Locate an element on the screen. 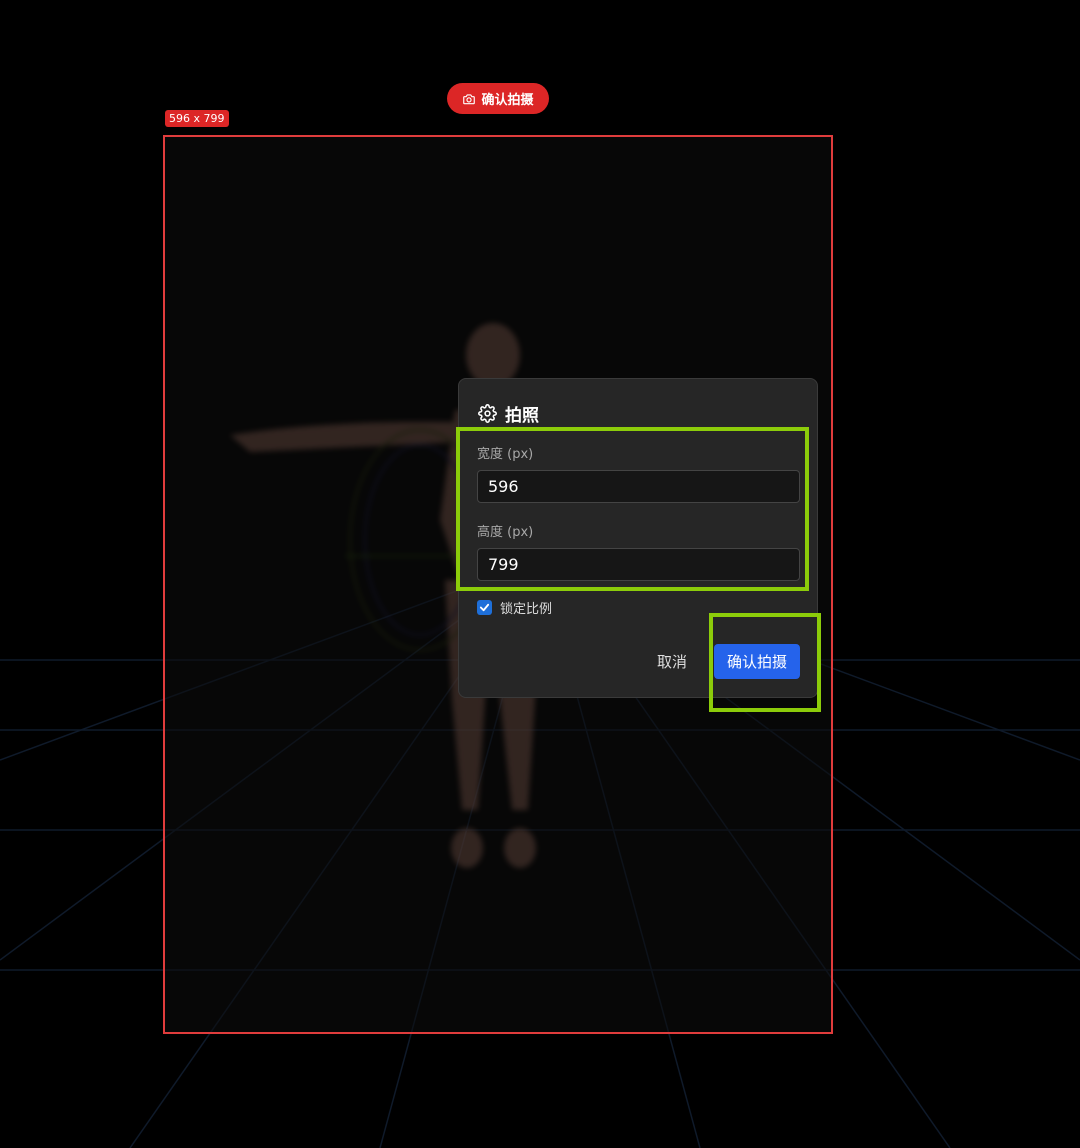  camera-icon is located at coordinates (469, 99).